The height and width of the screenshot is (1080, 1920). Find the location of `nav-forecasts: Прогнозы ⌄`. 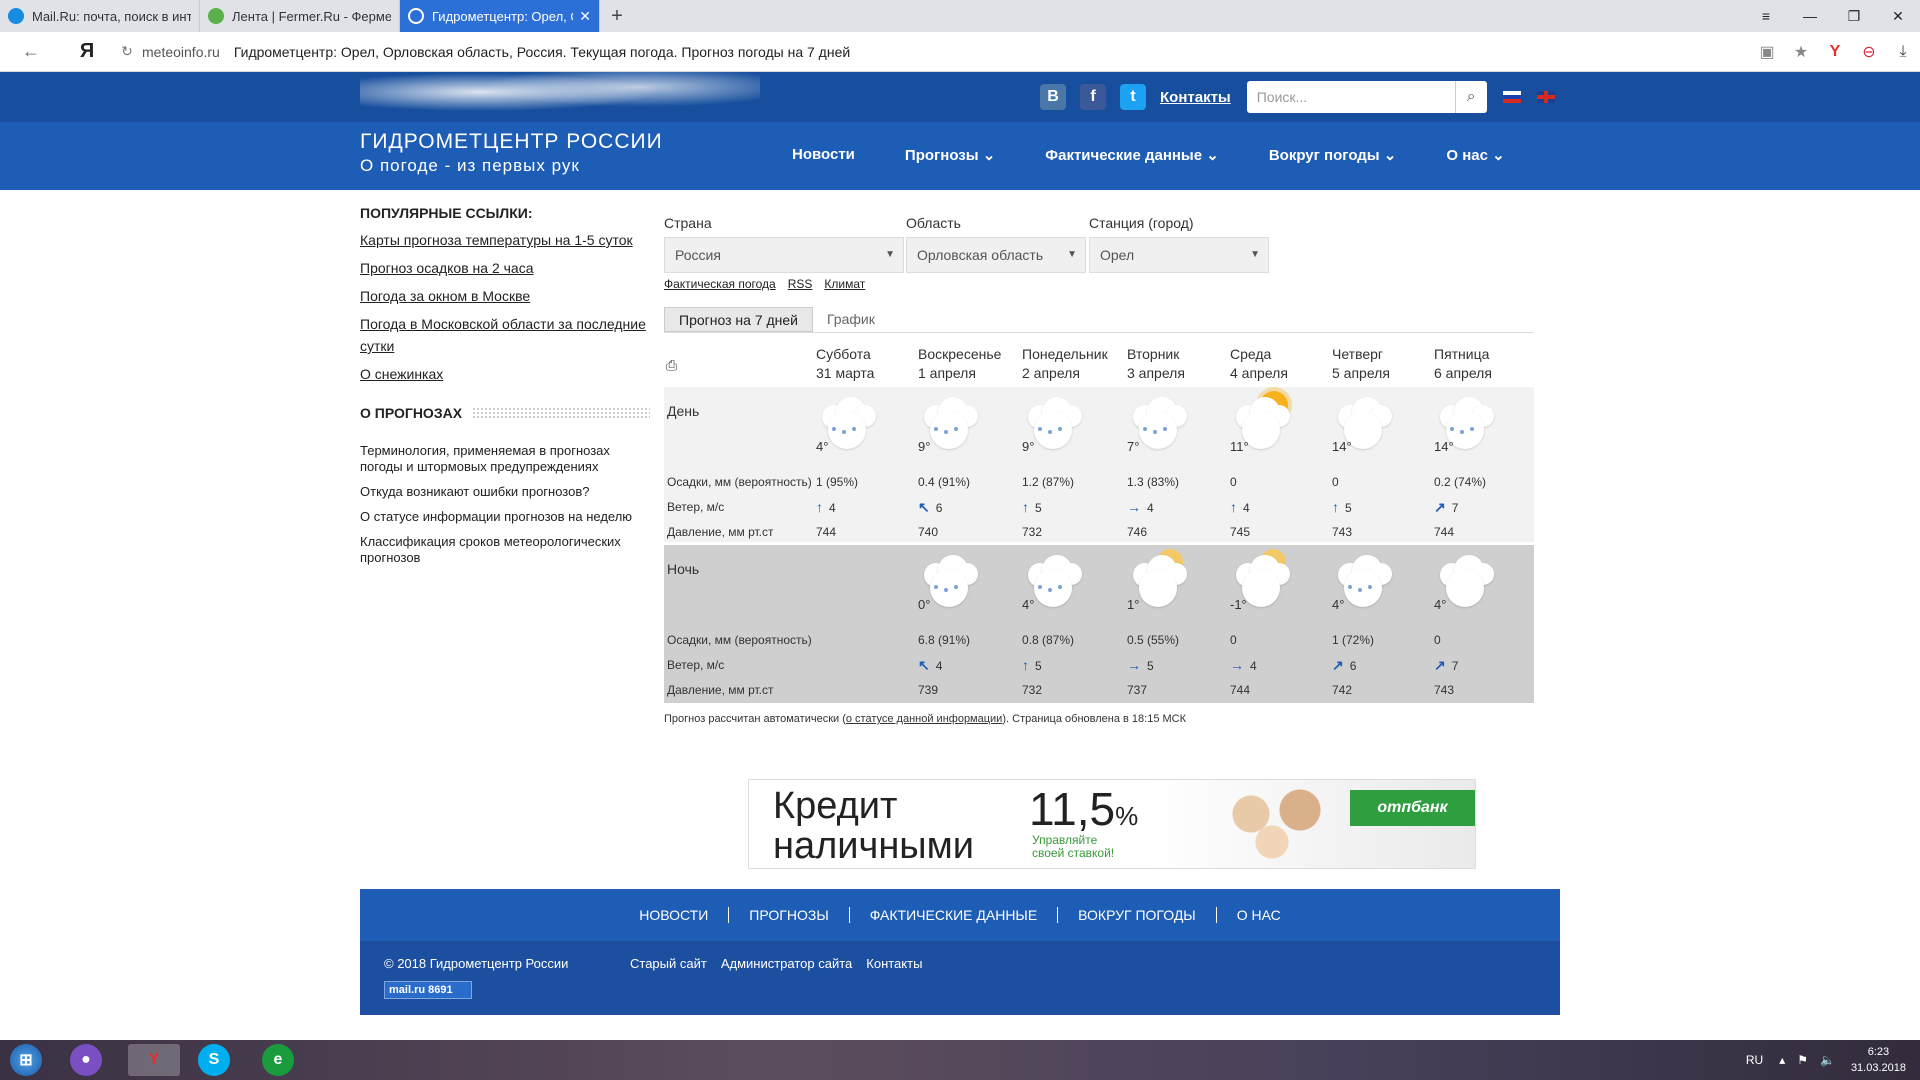

nav-forecasts: Прогнозы ⌄ is located at coordinates (950, 155).